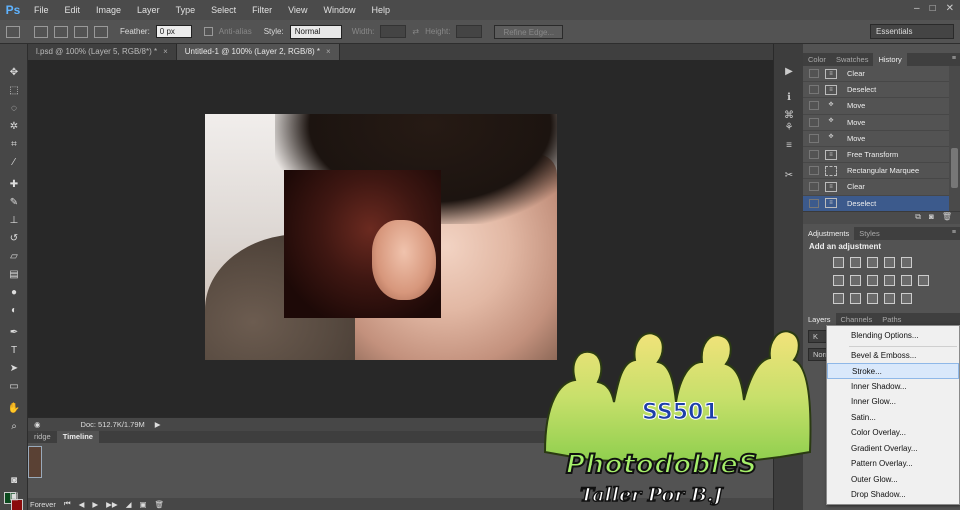  Describe the element at coordinates (838, 280) in the screenshot. I see `hue-saturation-icon` at that location.